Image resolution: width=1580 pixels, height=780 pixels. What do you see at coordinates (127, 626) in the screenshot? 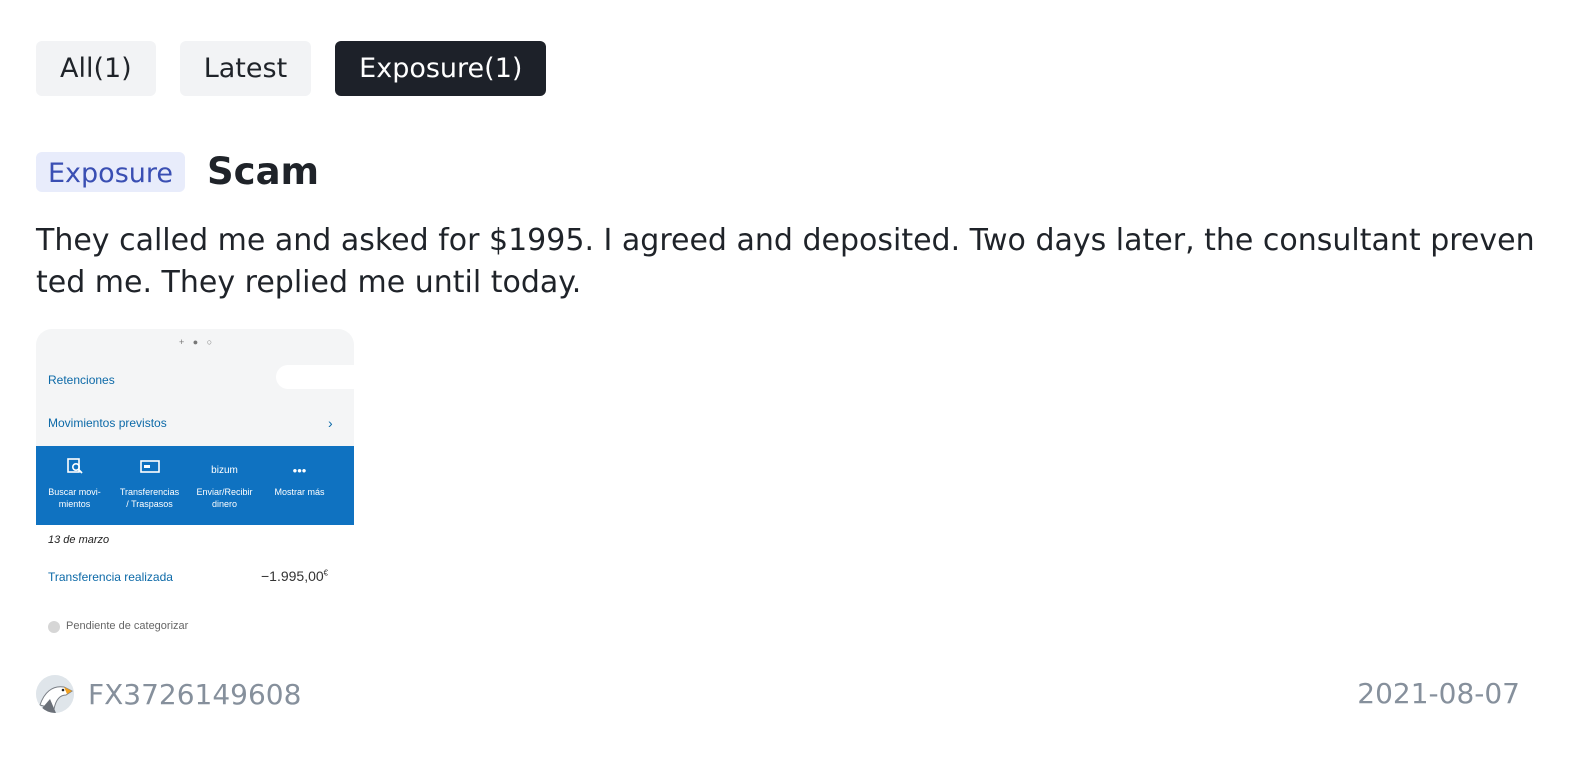
I see `pending-category-label: Pendiente de categorizar` at bounding box center [127, 626].